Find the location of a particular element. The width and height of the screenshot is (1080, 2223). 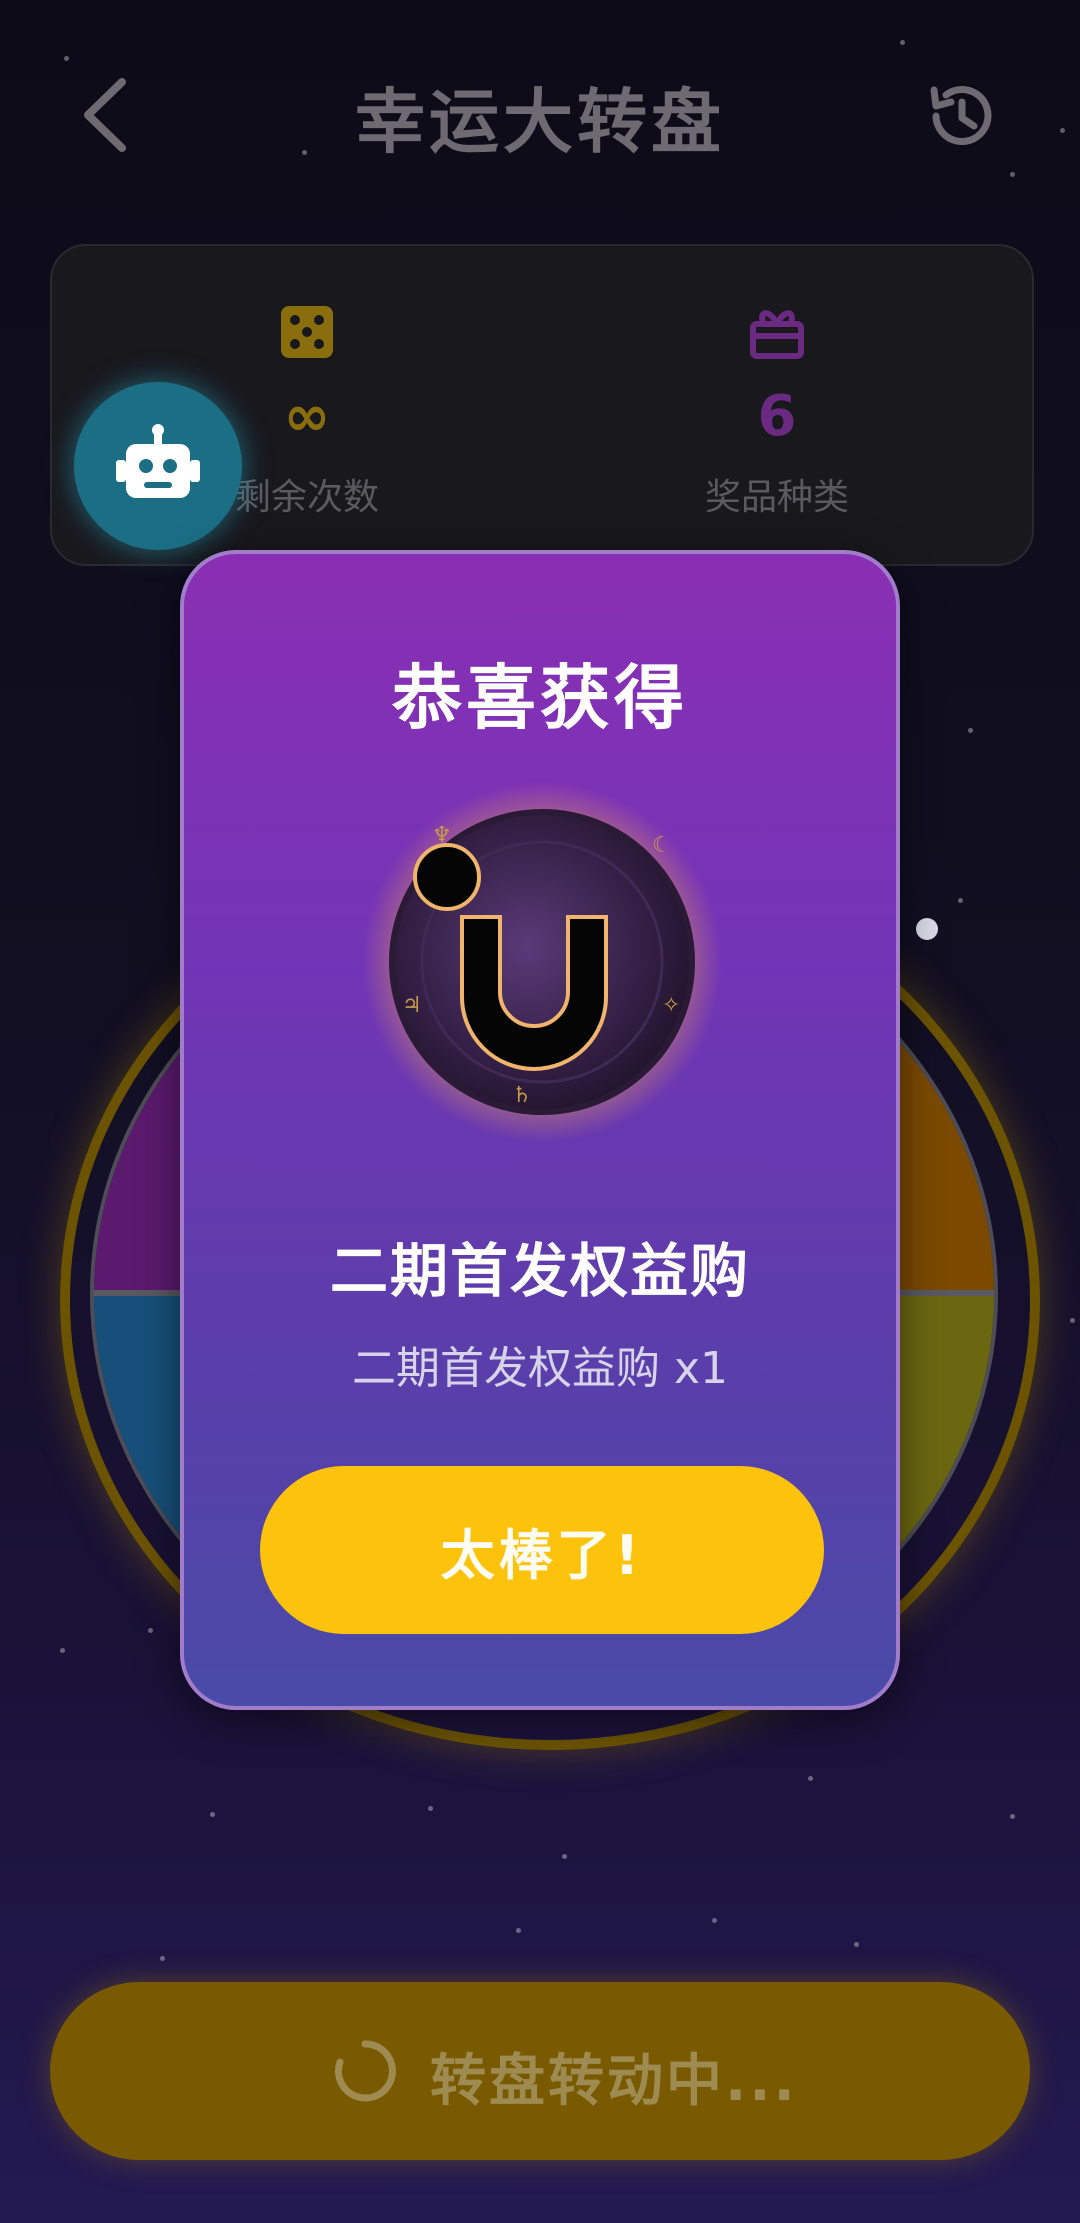

modal-title: 恭喜获得 is located at coordinates (540, 698).